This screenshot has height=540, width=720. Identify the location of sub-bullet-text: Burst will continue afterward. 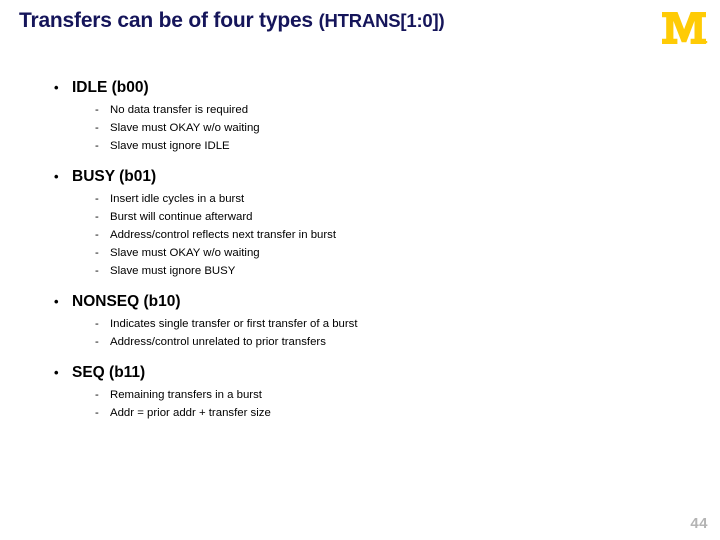
(181, 217).